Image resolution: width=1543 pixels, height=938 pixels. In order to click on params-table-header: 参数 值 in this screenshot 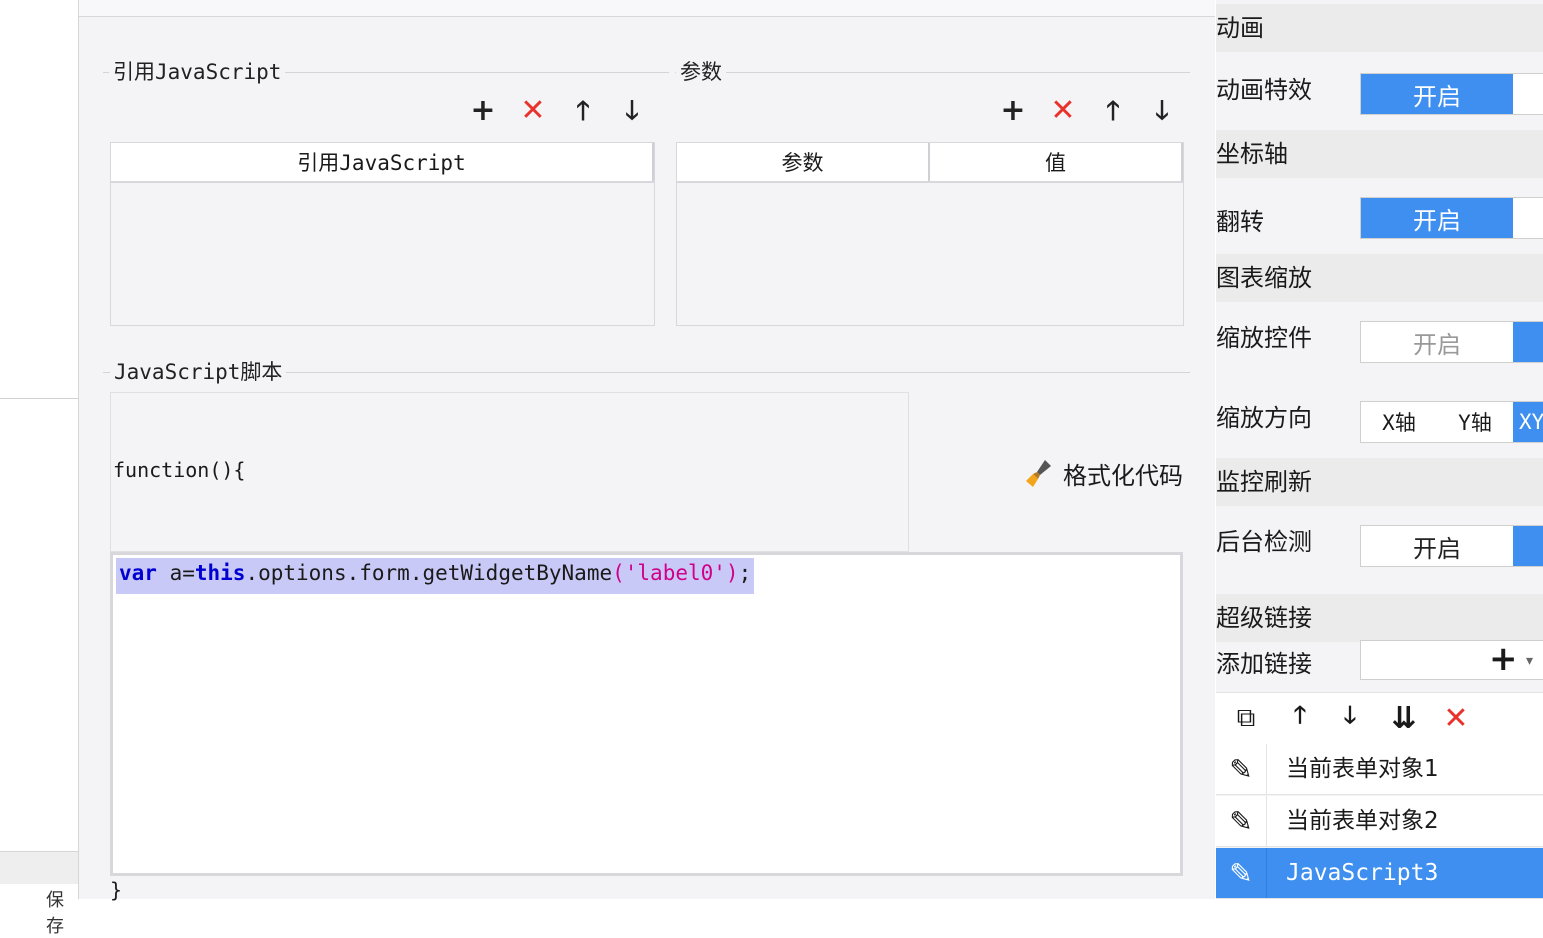, I will do `click(930, 163)`.